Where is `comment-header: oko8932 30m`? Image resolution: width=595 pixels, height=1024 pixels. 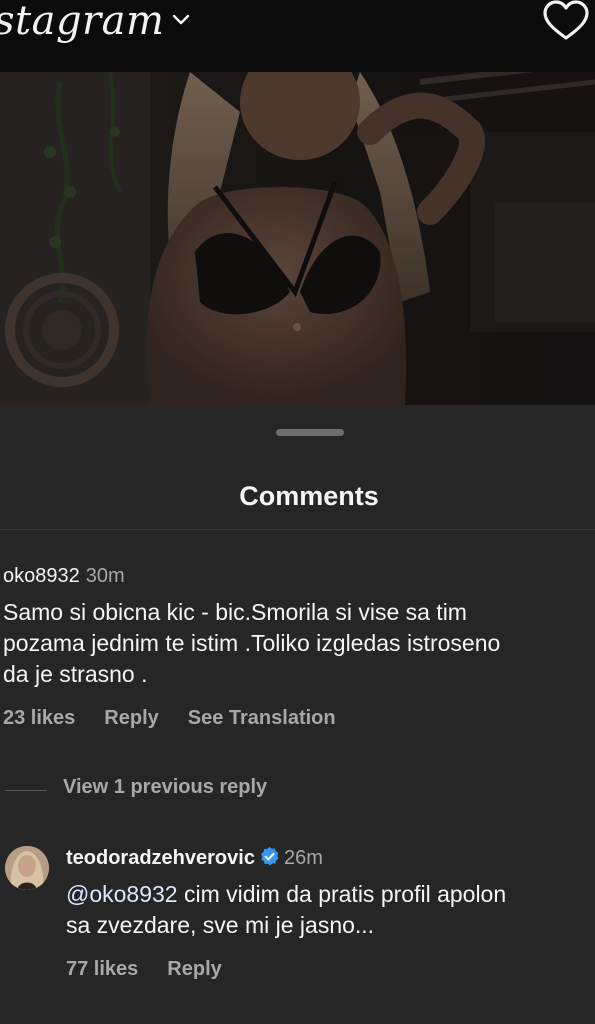 comment-header: oko8932 30m is located at coordinates (64, 576).